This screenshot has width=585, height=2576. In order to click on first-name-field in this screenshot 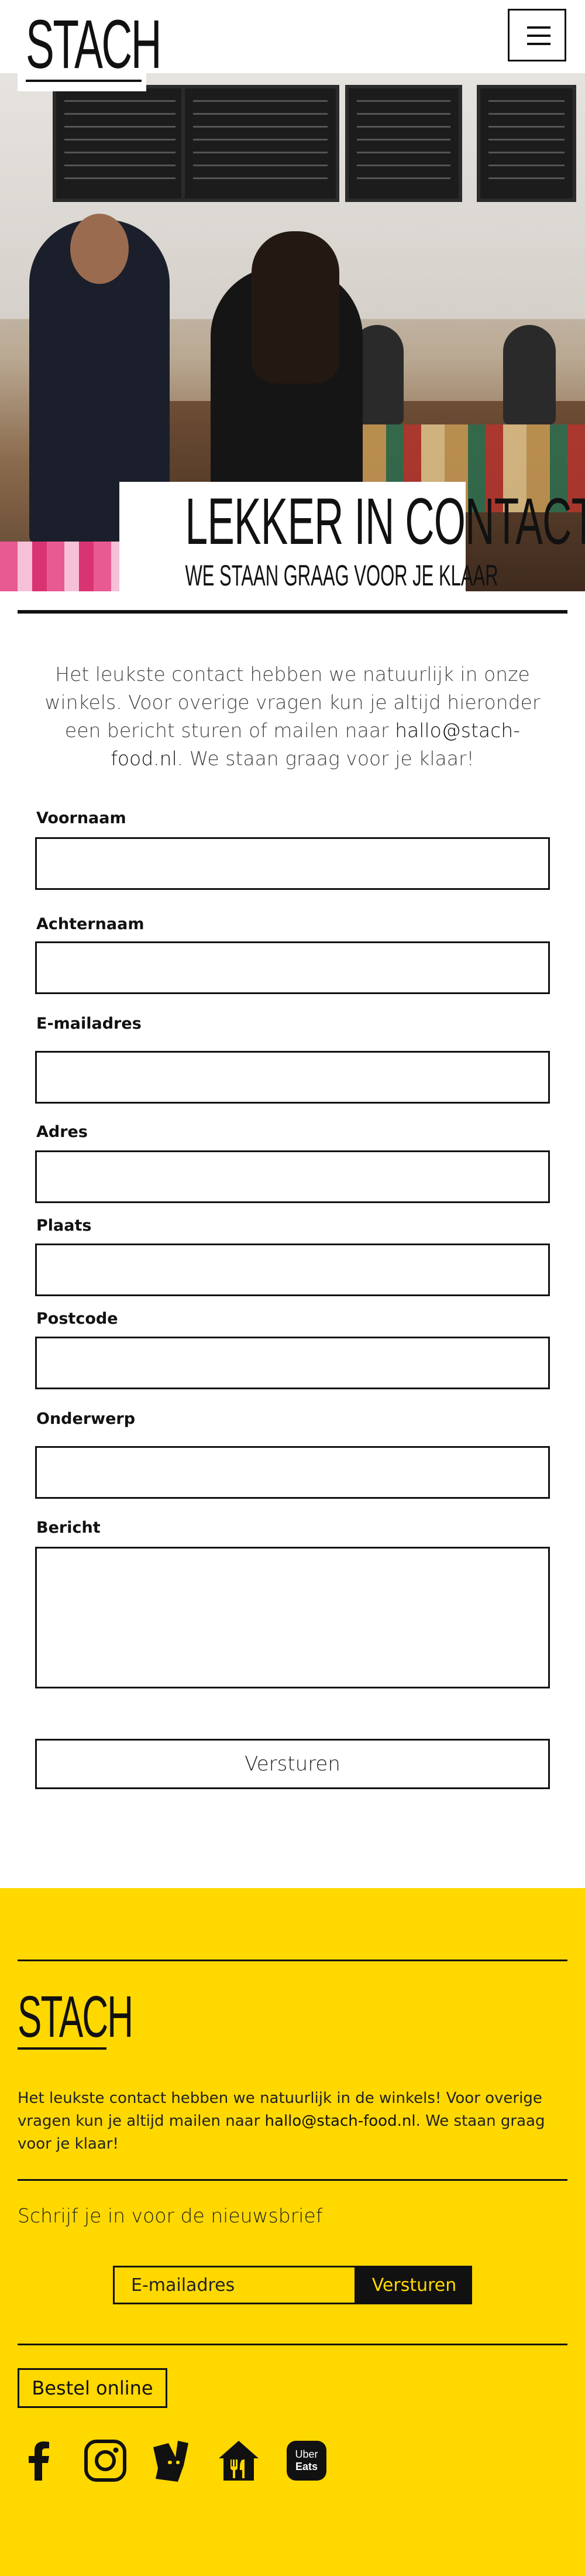, I will do `click(292, 863)`.